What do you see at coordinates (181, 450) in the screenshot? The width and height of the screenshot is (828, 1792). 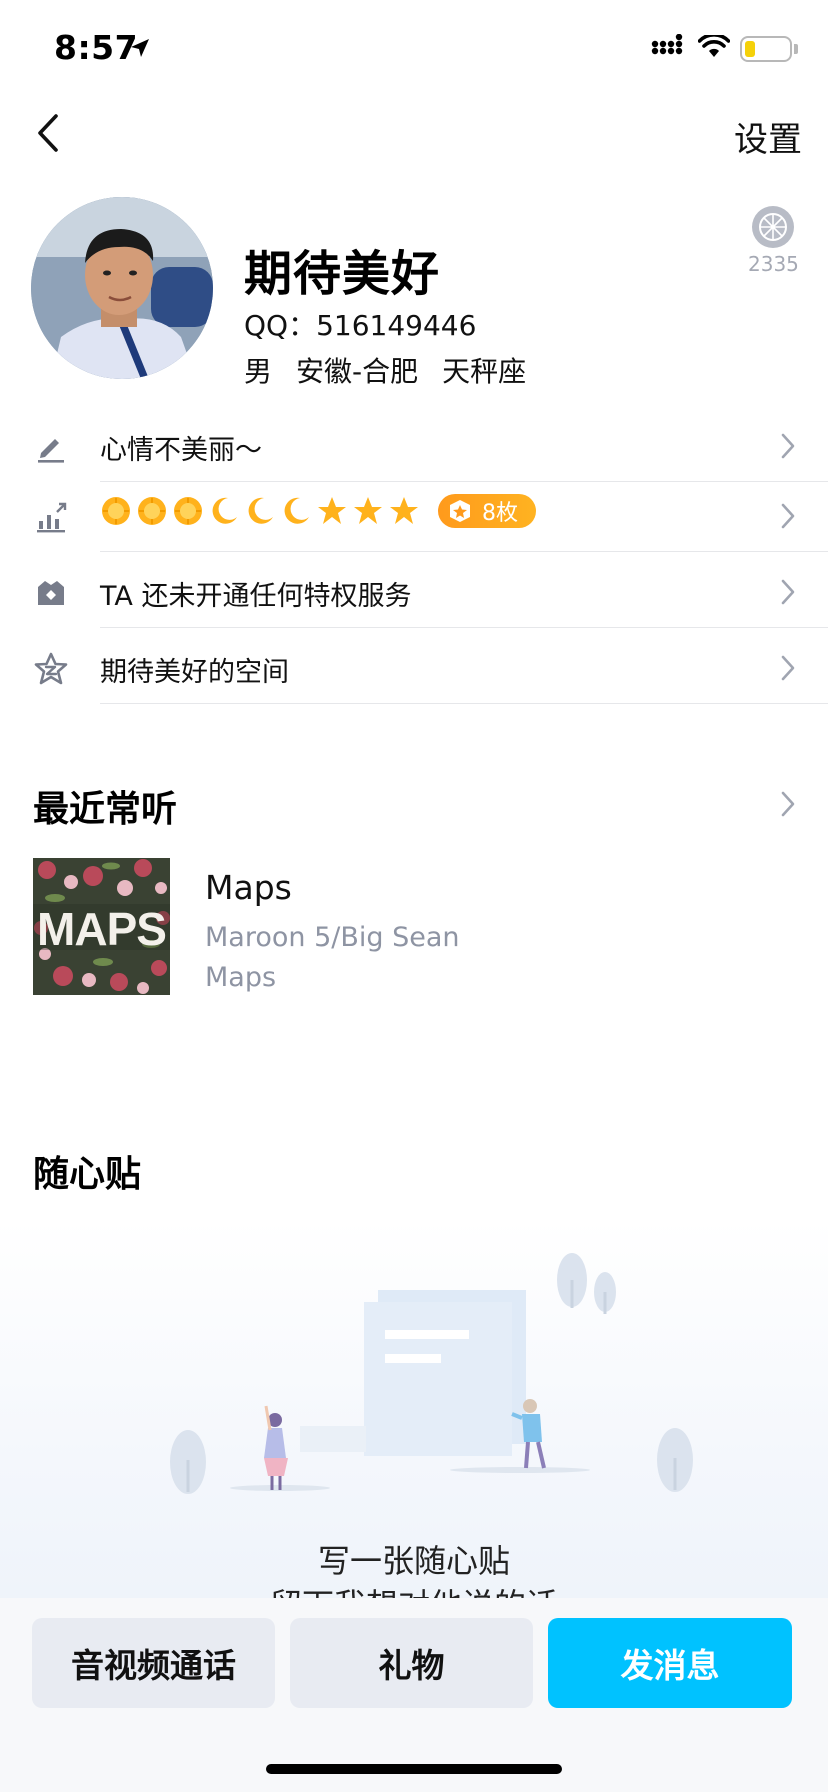 I see `mood-text: 心情不美丽～` at bounding box center [181, 450].